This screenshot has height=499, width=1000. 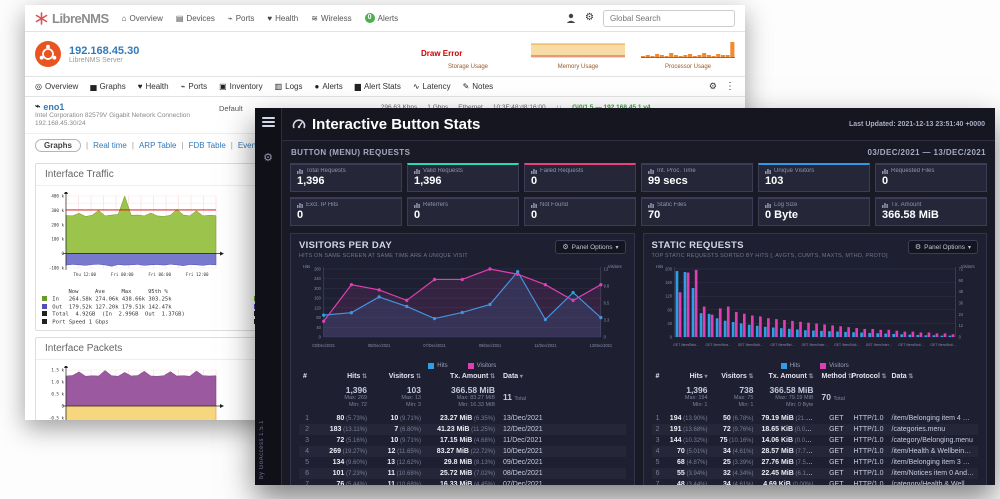 I want to click on svg-text: 0.5 k, so click(x=57, y=394).